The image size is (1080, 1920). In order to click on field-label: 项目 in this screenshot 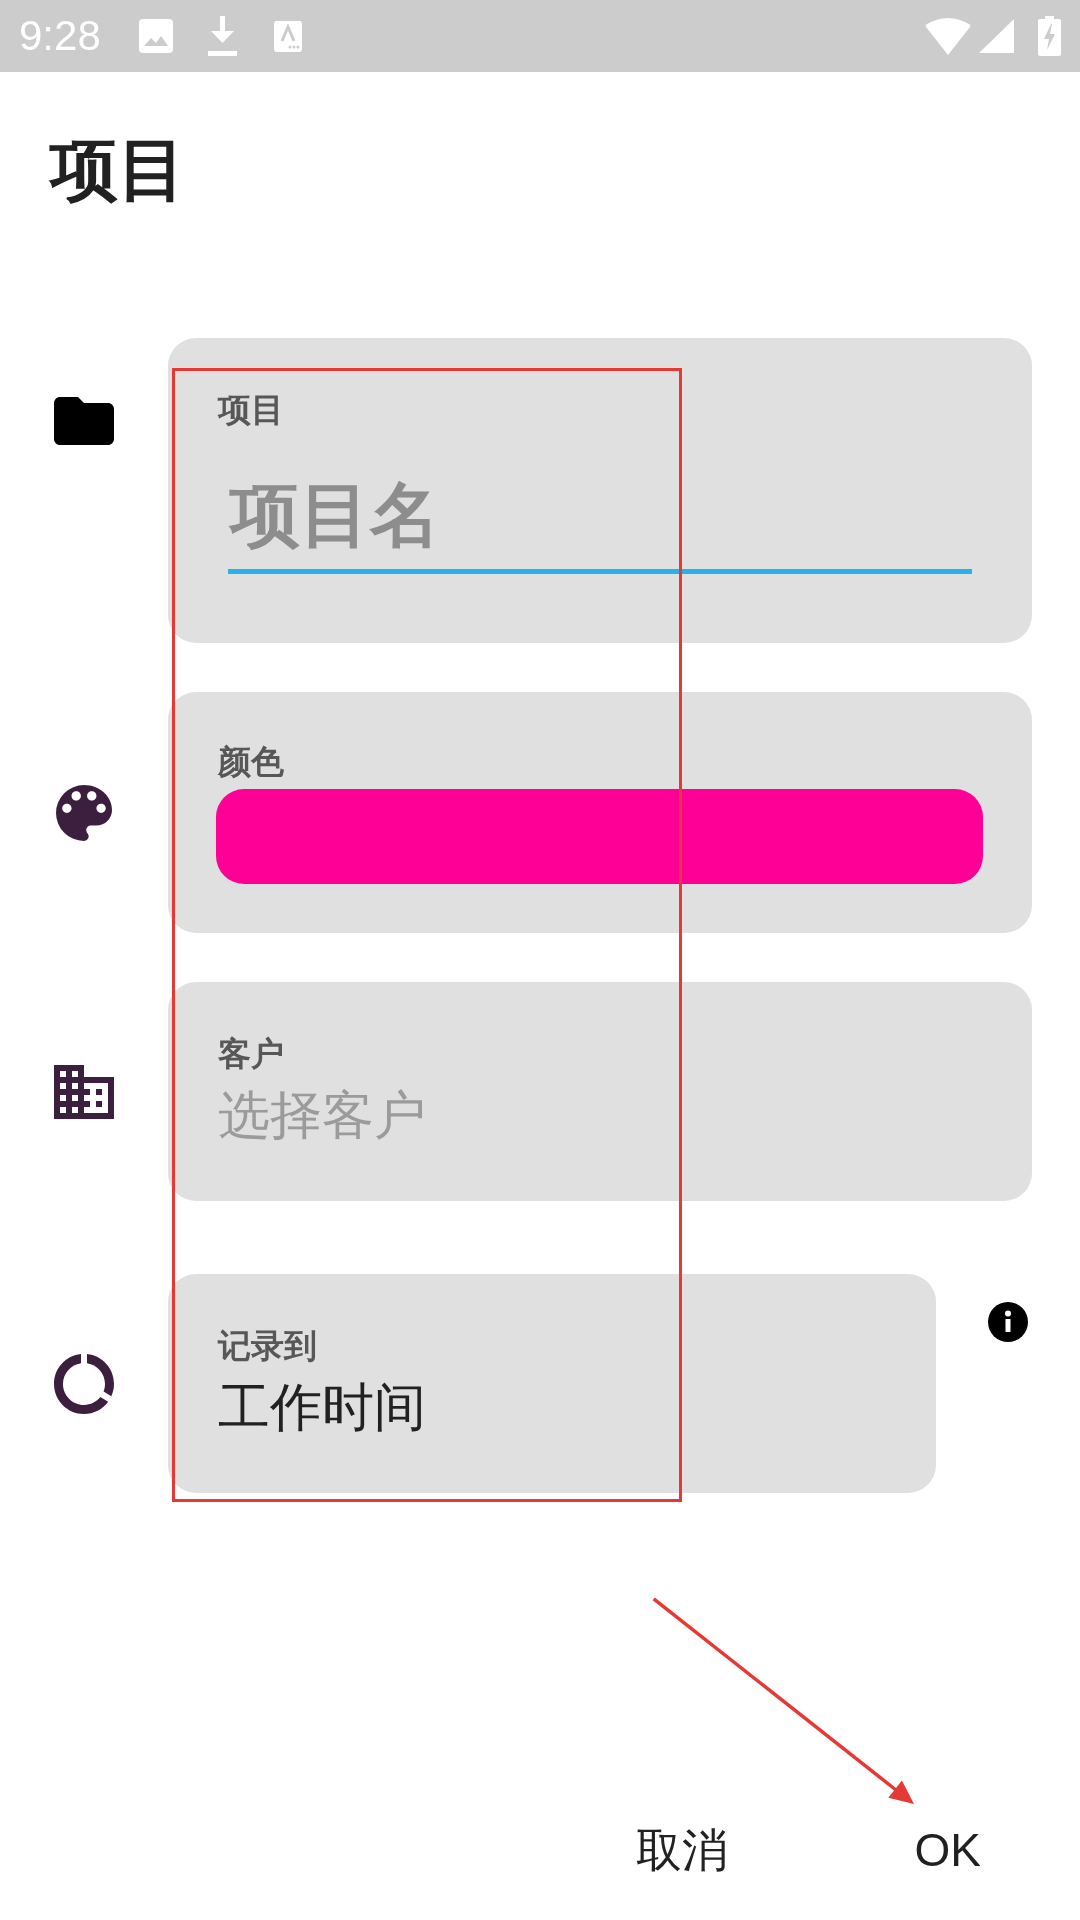, I will do `click(251, 410)`.